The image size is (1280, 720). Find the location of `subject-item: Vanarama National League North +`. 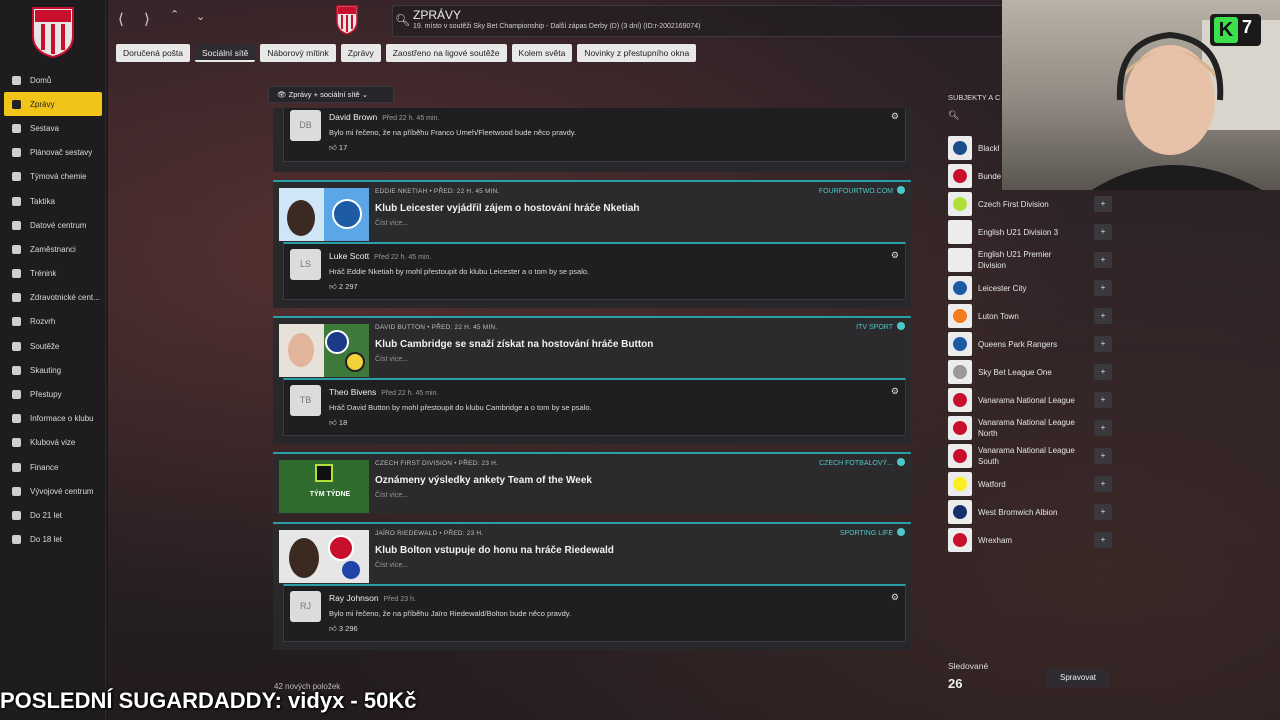

subject-item: Vanarama National League North + is located at coordinates (1030, 428).